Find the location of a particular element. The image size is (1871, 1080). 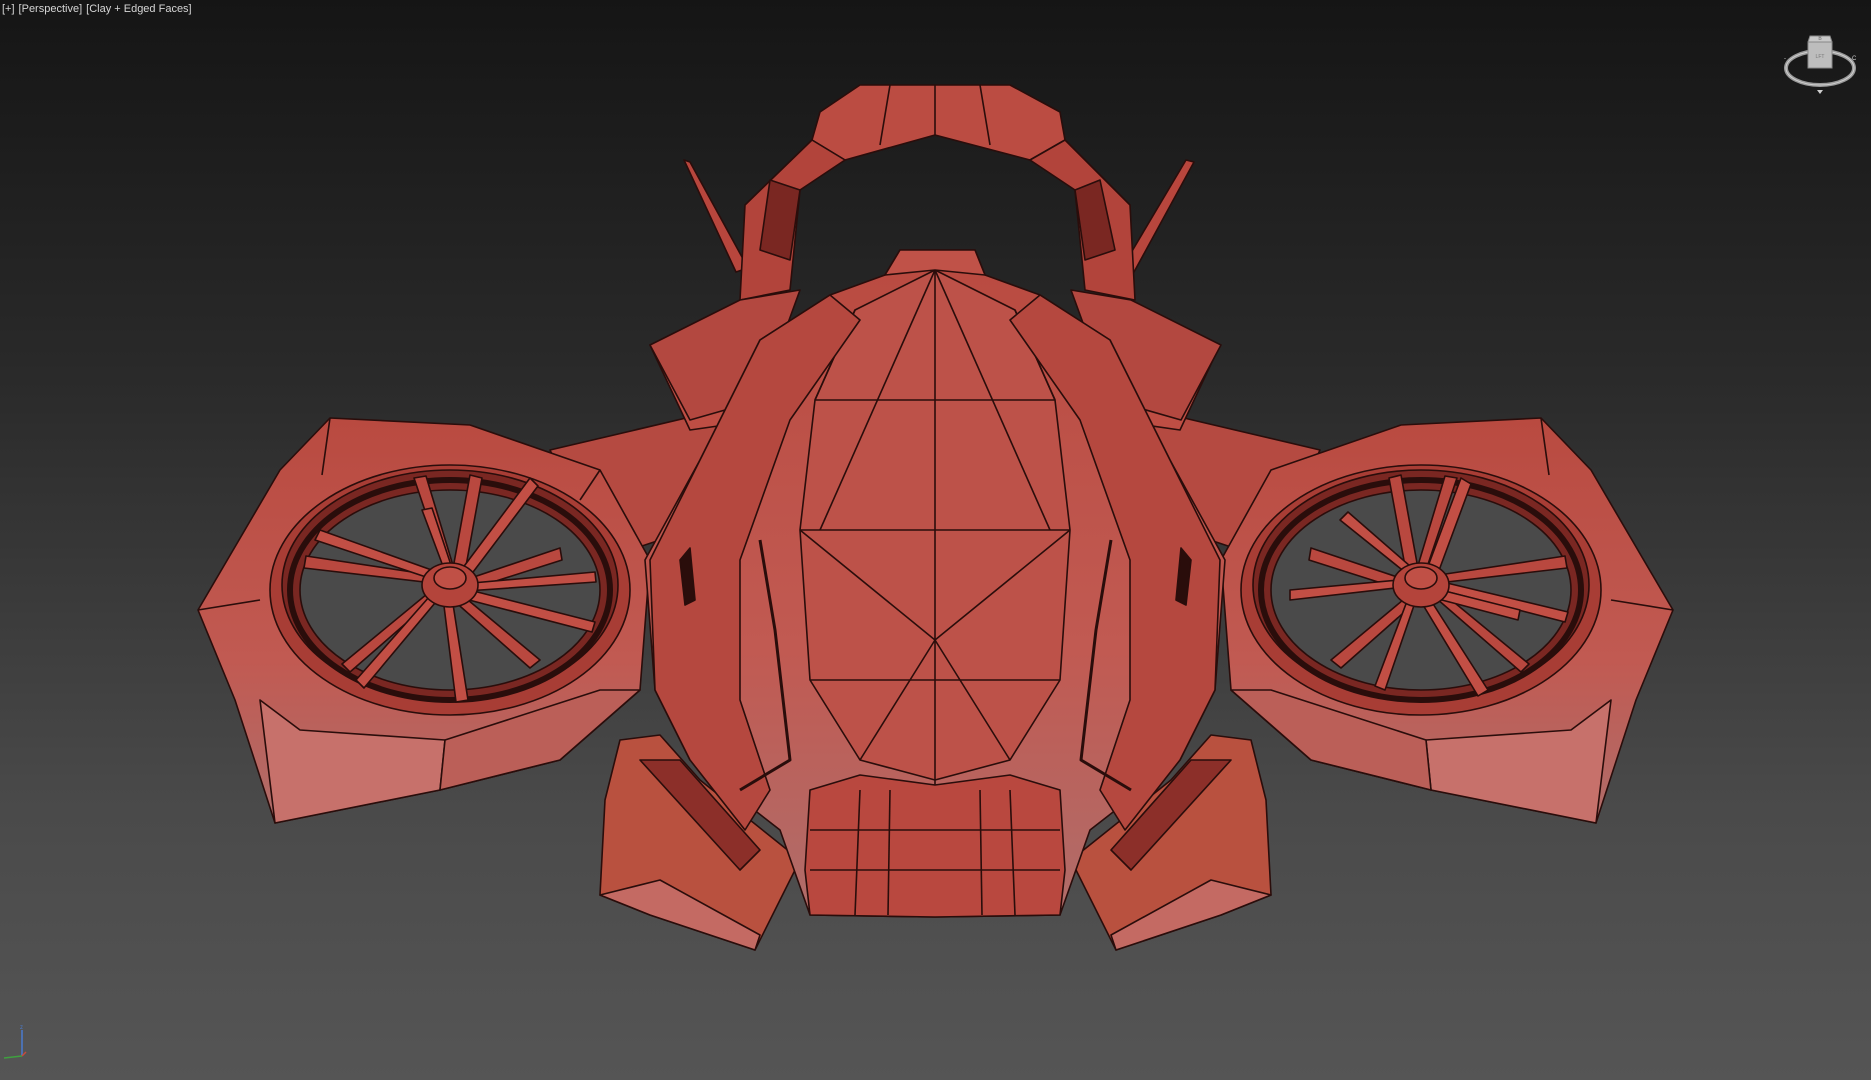

svg-text: LFT is located at coordinates (1820, 57).